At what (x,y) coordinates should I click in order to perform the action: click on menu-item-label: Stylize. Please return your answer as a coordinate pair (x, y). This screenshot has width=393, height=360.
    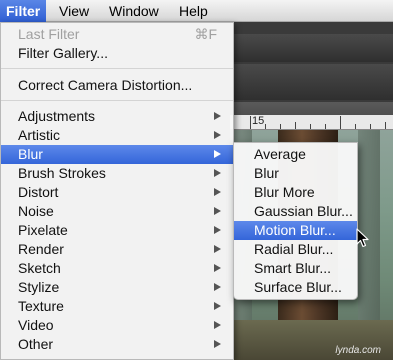
    Looking at the image, I should click on (39, 287).